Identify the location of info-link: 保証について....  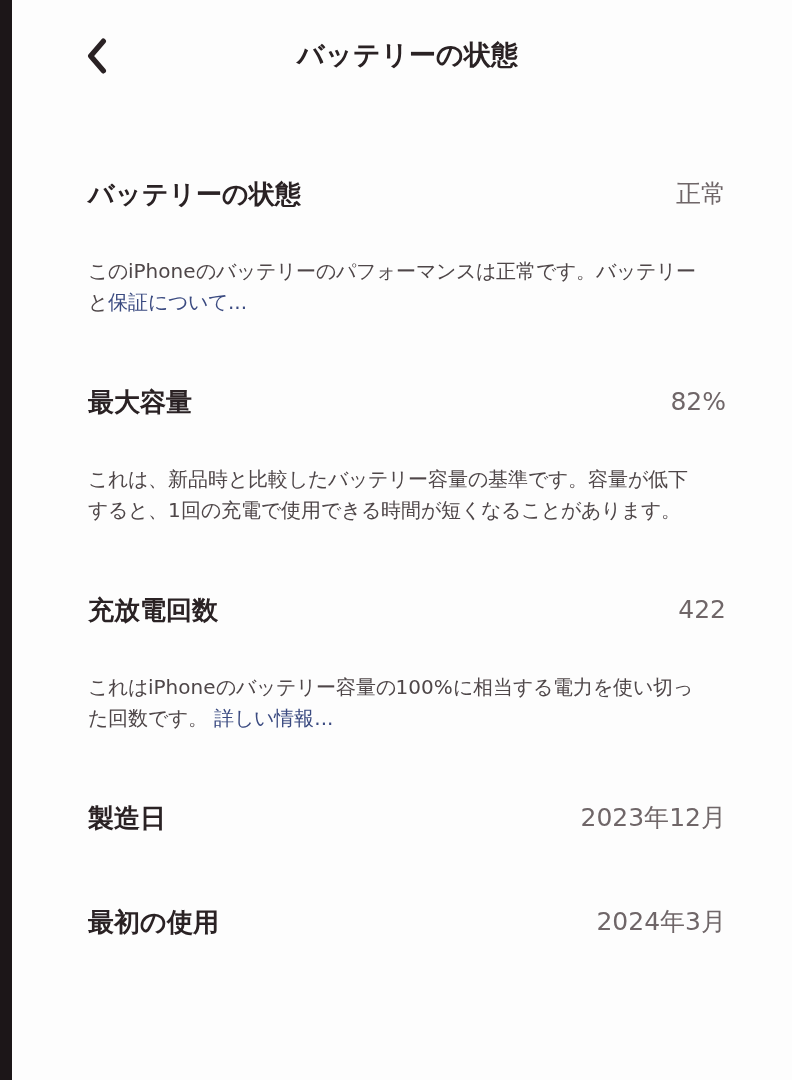
(178, 302).